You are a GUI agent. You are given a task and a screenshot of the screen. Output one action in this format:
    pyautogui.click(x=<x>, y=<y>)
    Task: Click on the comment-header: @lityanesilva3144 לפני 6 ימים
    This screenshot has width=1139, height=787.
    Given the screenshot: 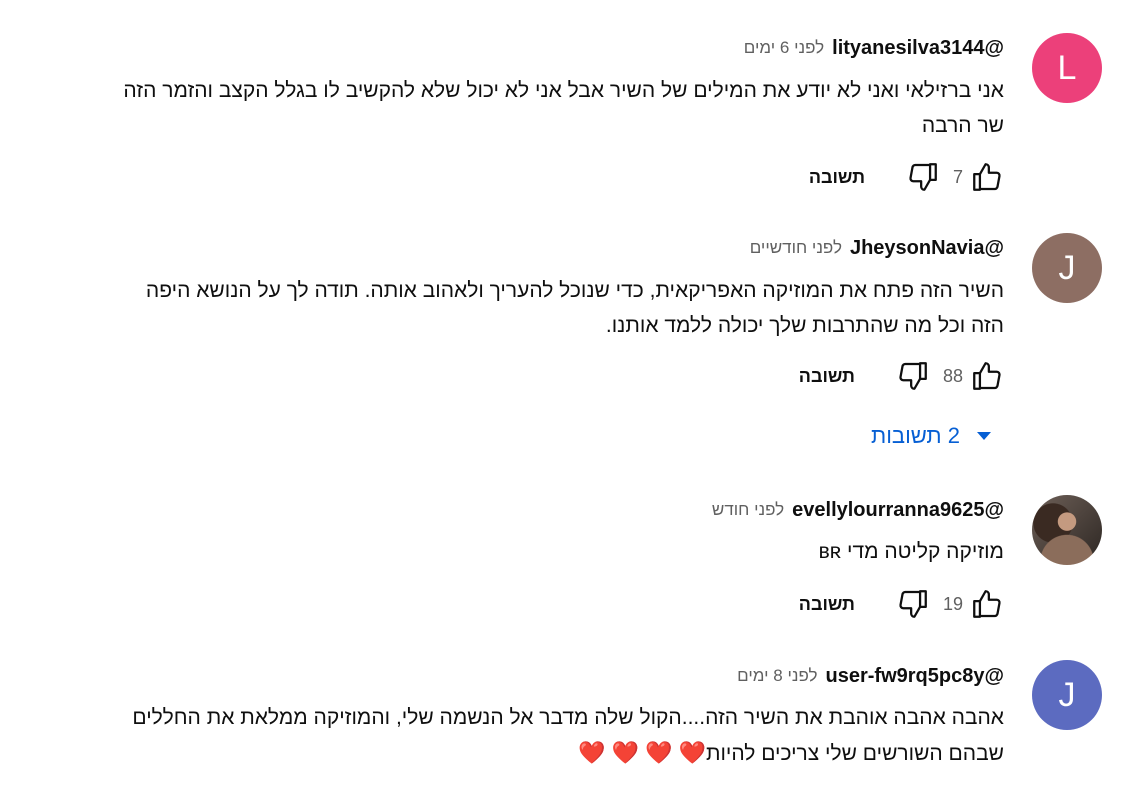 What is the action you would take?
    pyautogui.click(x=874, y=48)
    